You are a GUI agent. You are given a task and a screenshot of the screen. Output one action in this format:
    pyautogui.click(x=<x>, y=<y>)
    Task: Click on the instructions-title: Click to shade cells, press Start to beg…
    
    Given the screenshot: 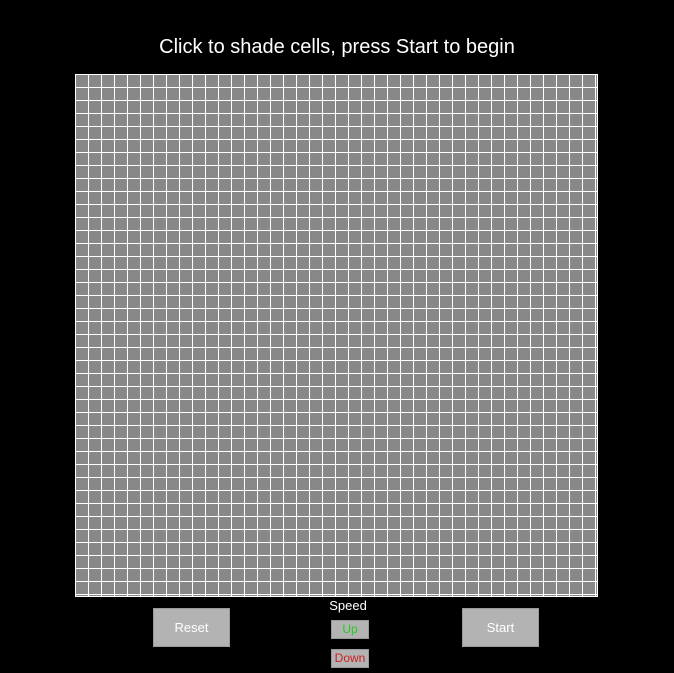 What is the action you would take?
    pyautogui.click(x=337, y=47)
    